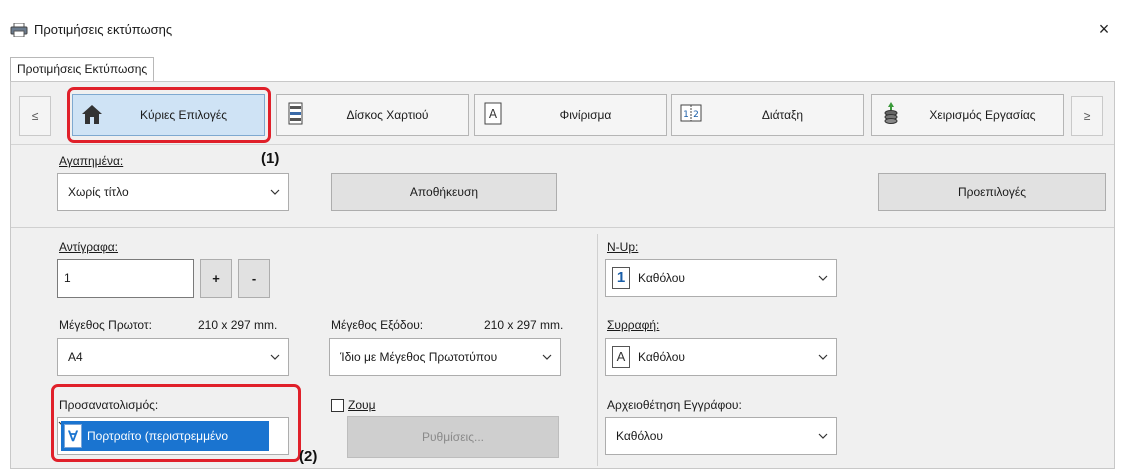  I want to click on nav-finishing-button: A Φινίρισμα, so click(570, 115).